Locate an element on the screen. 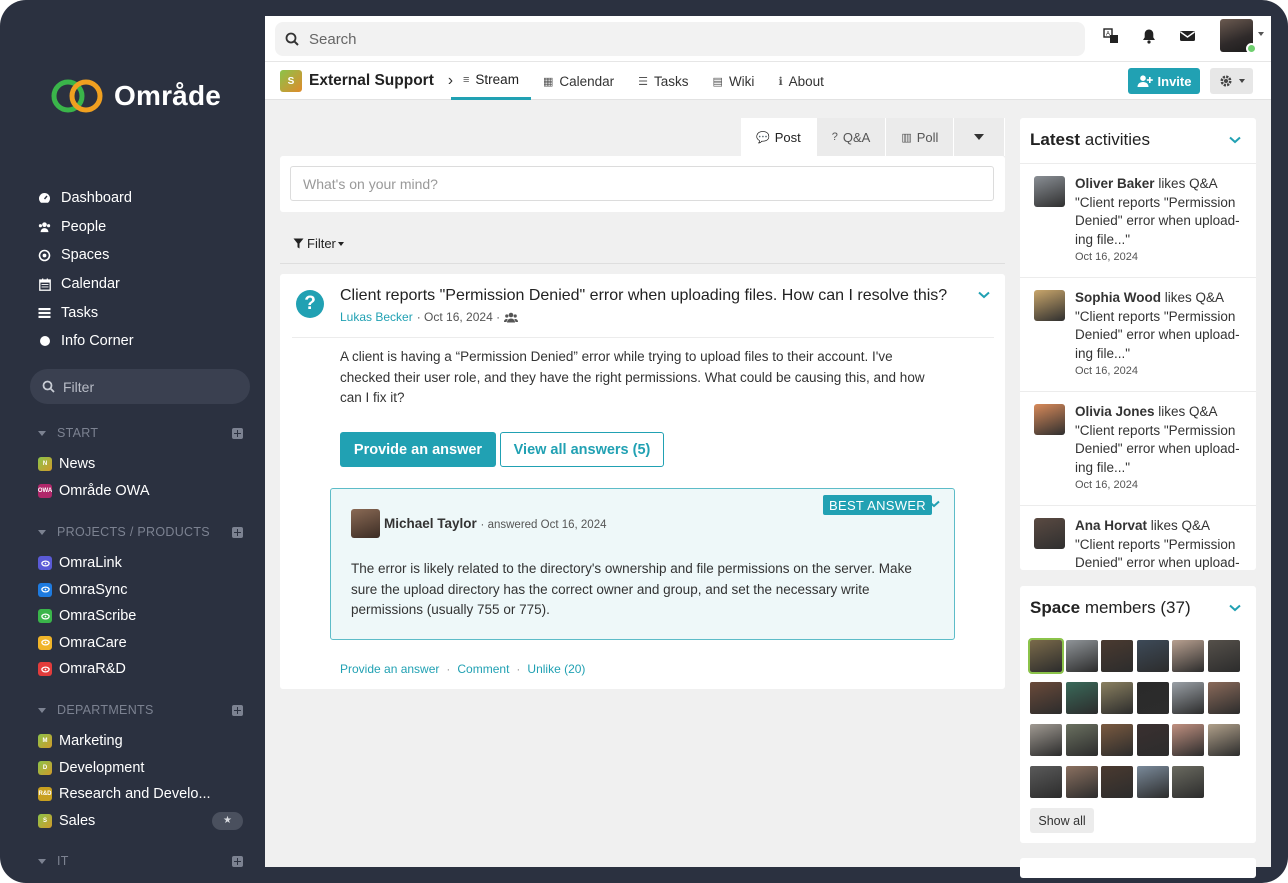  composer-tab-post: 💬 Post is located at coordinates (779, 137).